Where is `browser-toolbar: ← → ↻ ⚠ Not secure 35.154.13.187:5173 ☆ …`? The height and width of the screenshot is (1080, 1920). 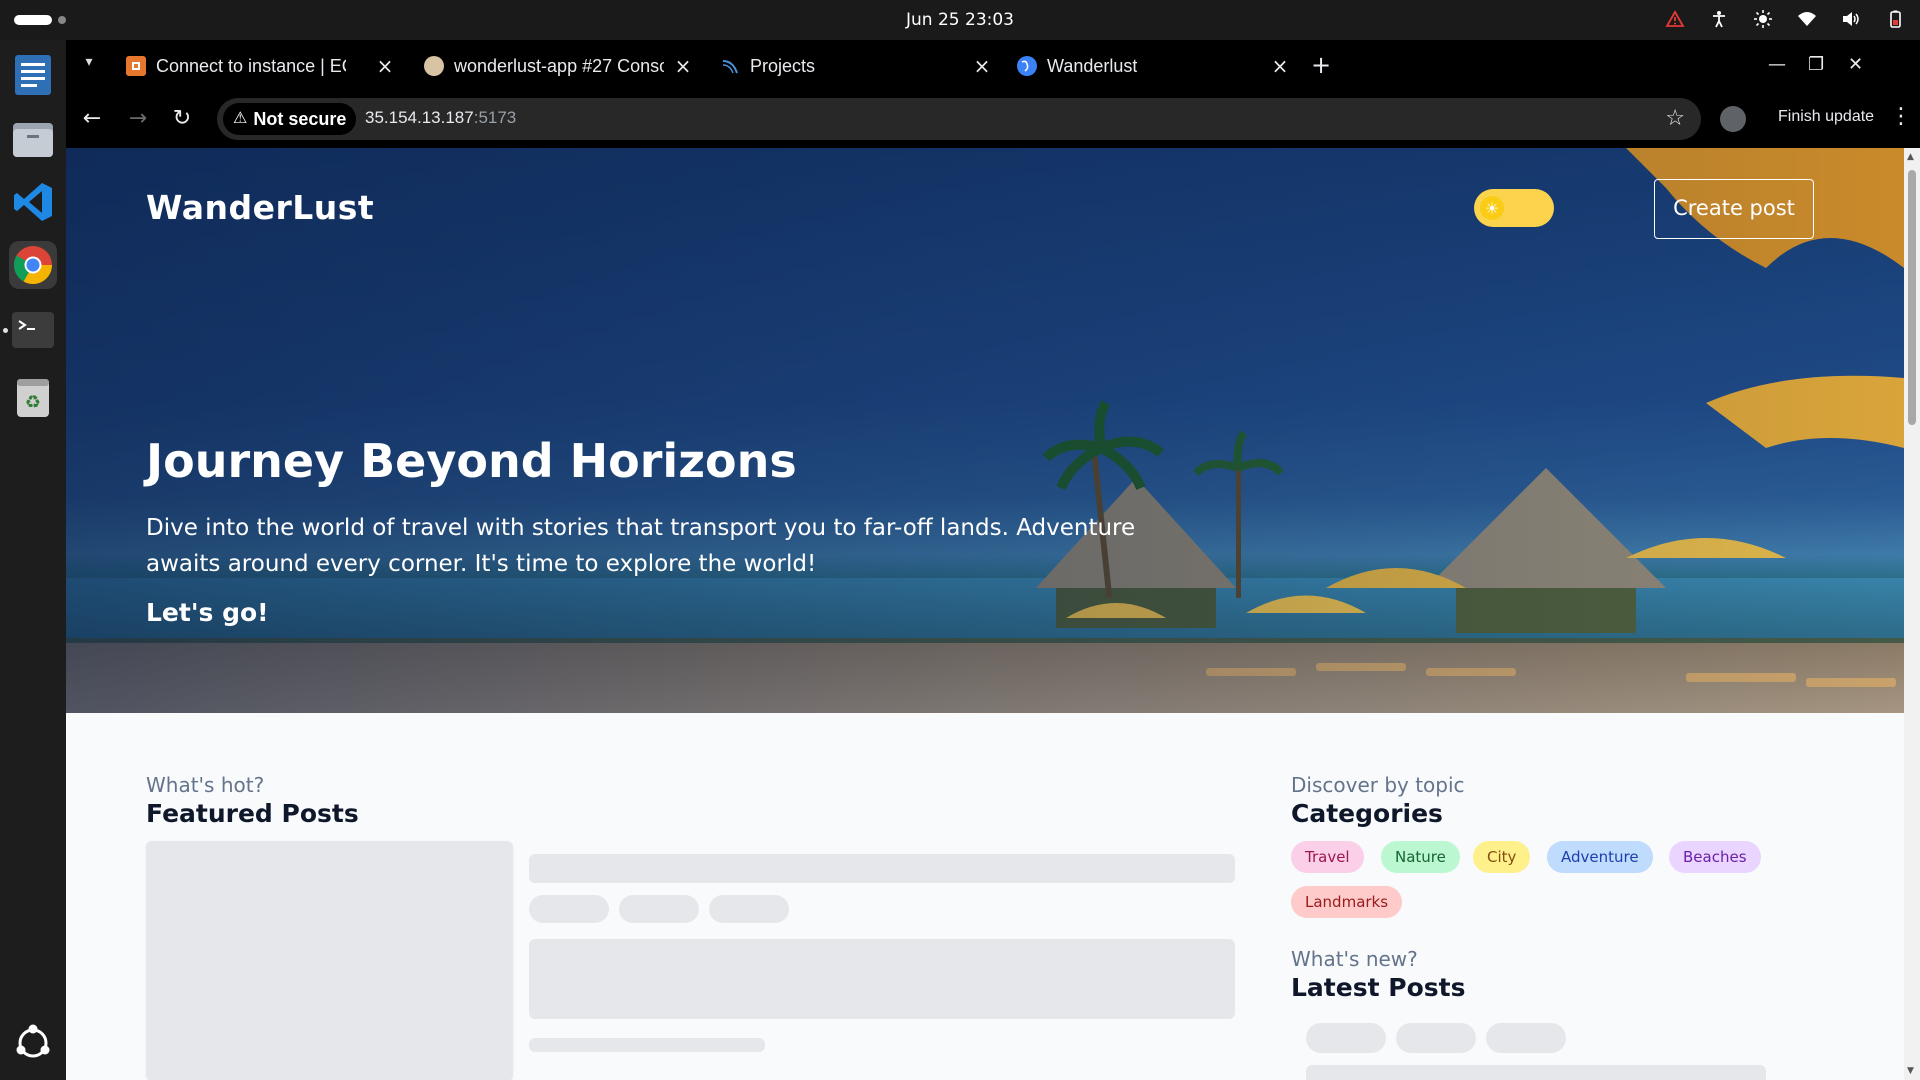
browser-toolbar: ← → ↻ ⚠ Not secure 35.154.13.187:5173 ☆ … is located at coordinates (993, 119).